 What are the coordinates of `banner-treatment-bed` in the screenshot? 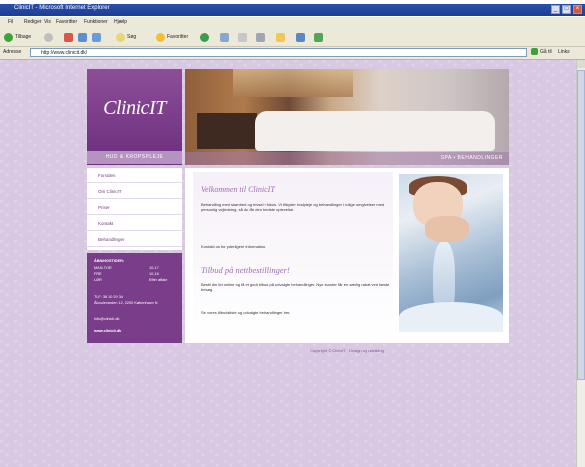 It's located at (375, 131).